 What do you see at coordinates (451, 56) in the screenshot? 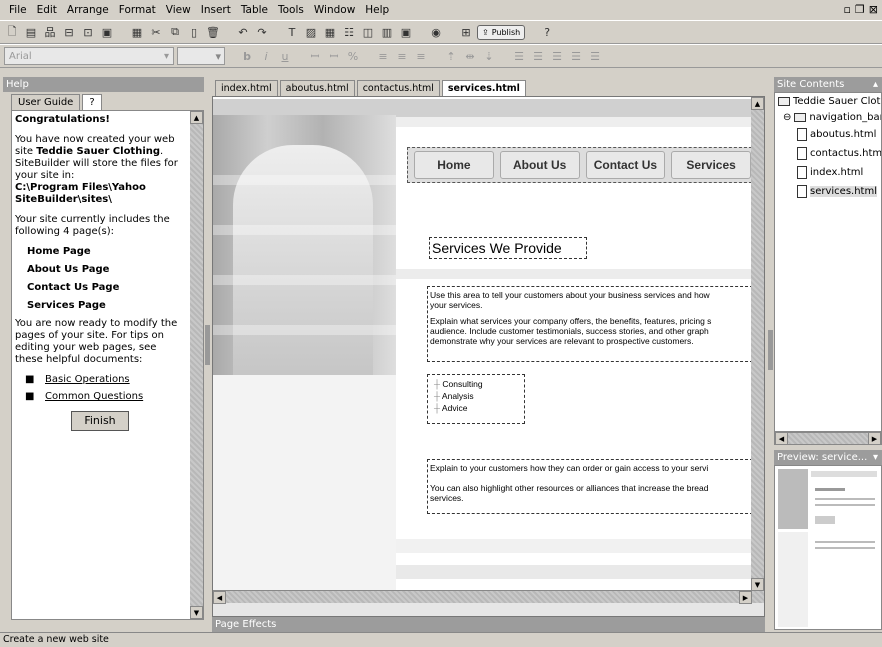
I see `valign-top-icon: ⇡` at bounding box center [451, 56].